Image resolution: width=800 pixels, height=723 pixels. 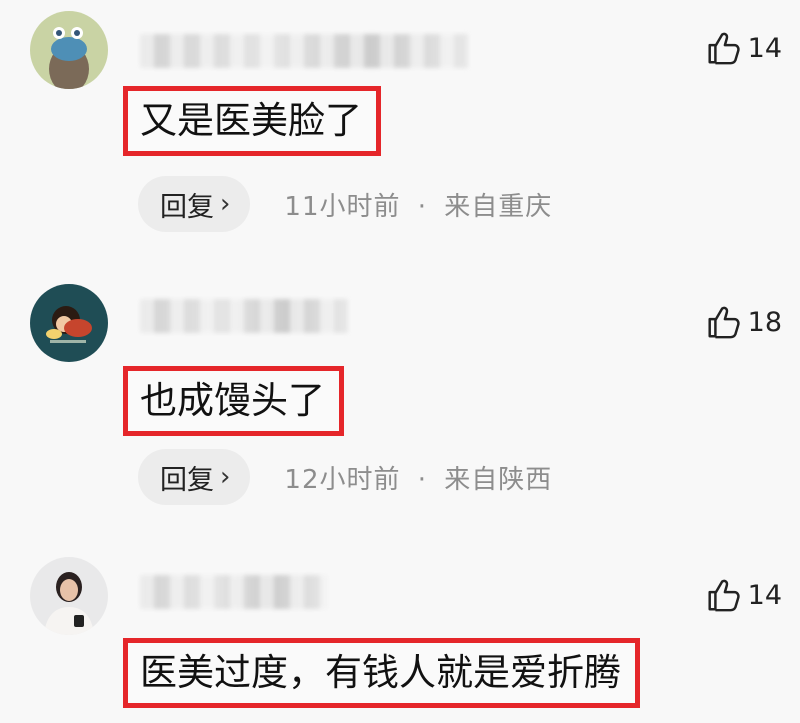 I want to click on photo-avatar-image, so click(x=69, y=596).